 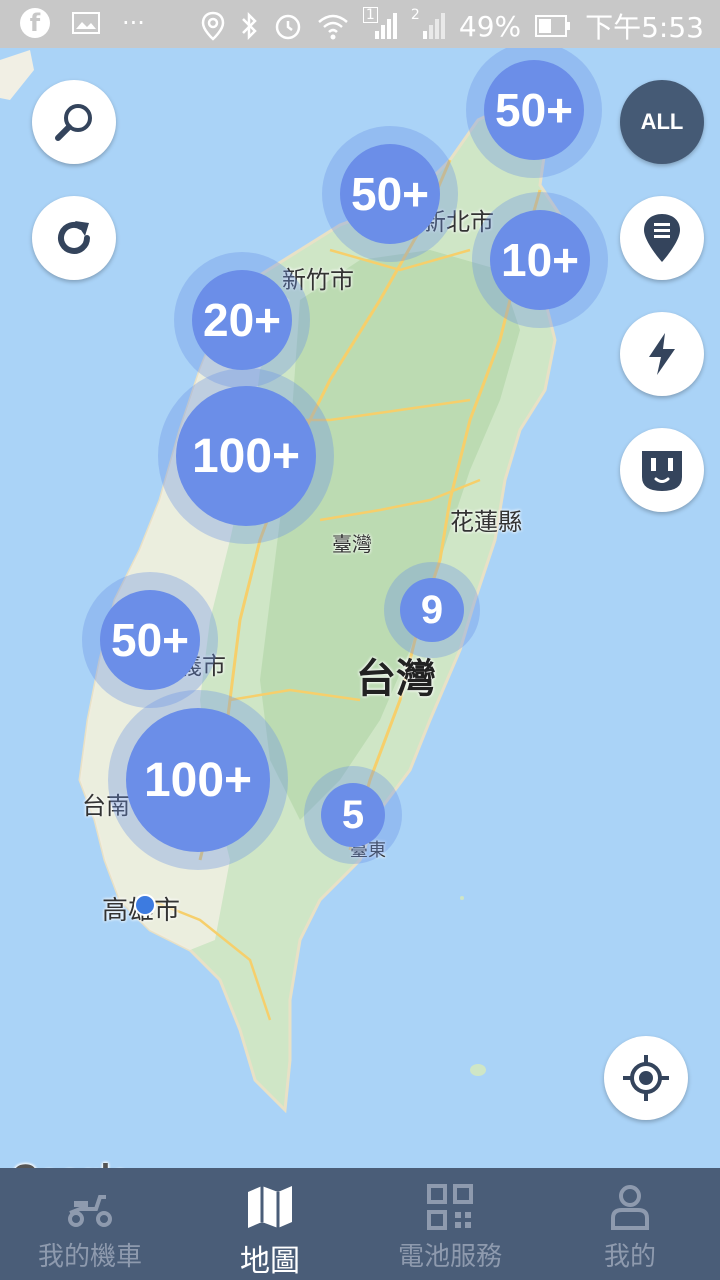 What do you see at coordinates (379, 24) in the screenshot?
I see `signal-sim1-icon: 1` at bounding box center [379, 24].